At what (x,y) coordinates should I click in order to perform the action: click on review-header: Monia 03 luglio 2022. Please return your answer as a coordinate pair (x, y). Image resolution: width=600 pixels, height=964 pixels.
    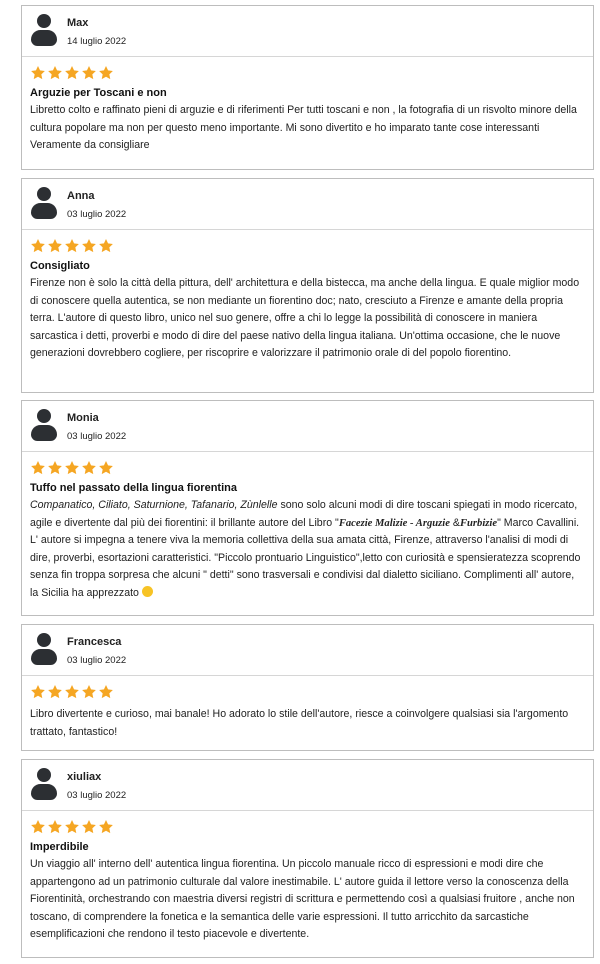
    Looking at the image, I should click on (307, 426).